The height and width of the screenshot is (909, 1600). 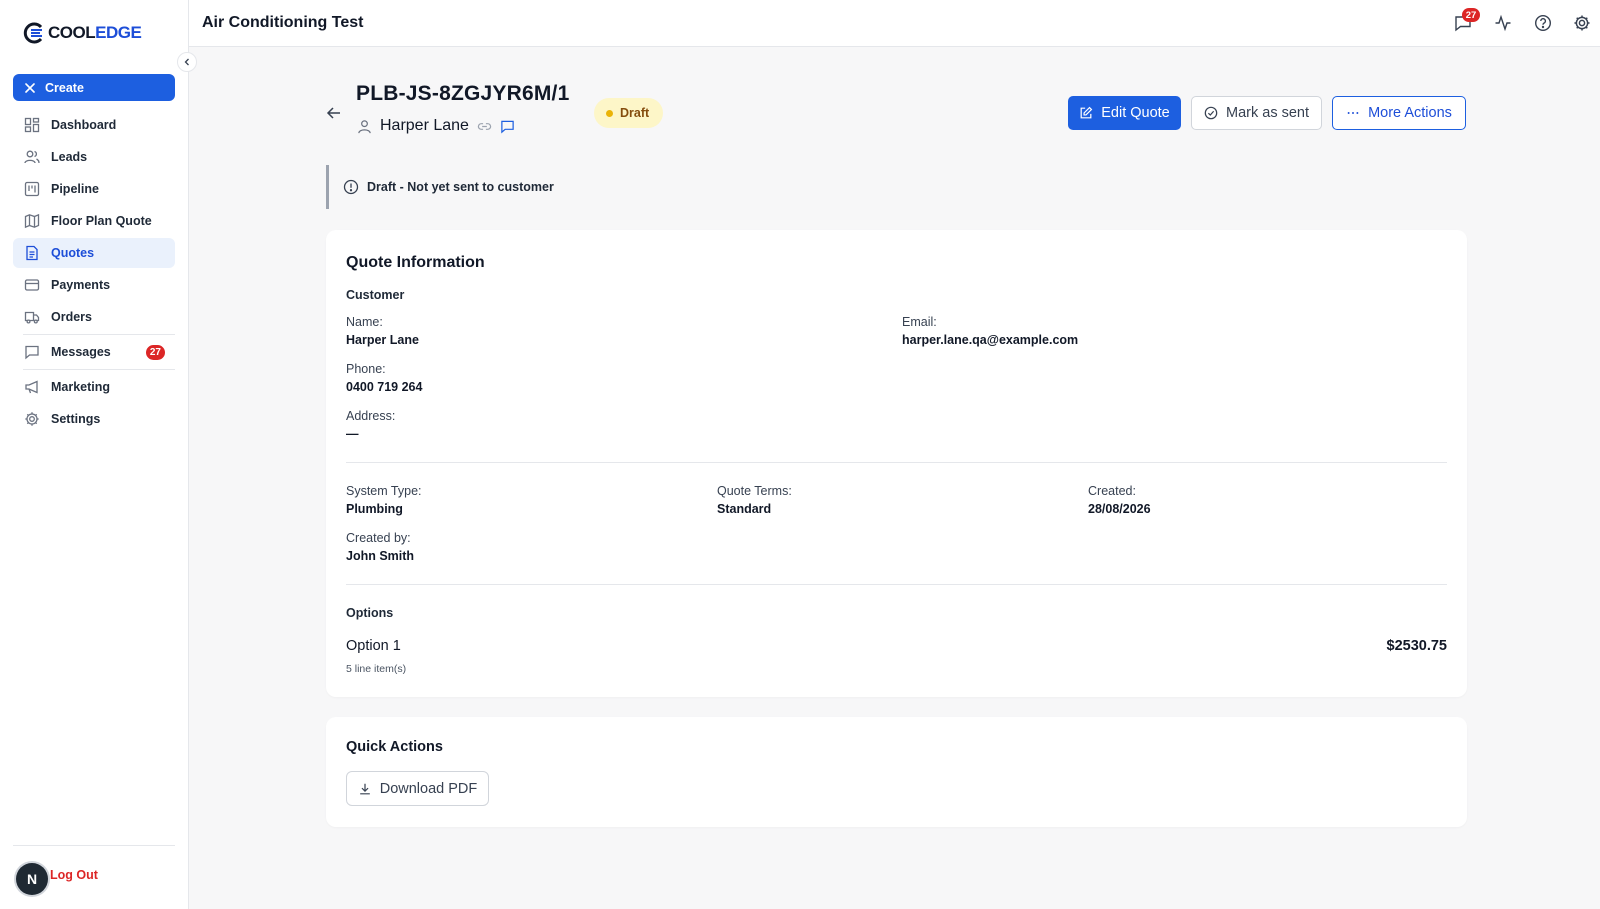 What do you see at coordinates (32, 419) in the screenshot?
I see `gear-icon` at bounding box center [32, 419].